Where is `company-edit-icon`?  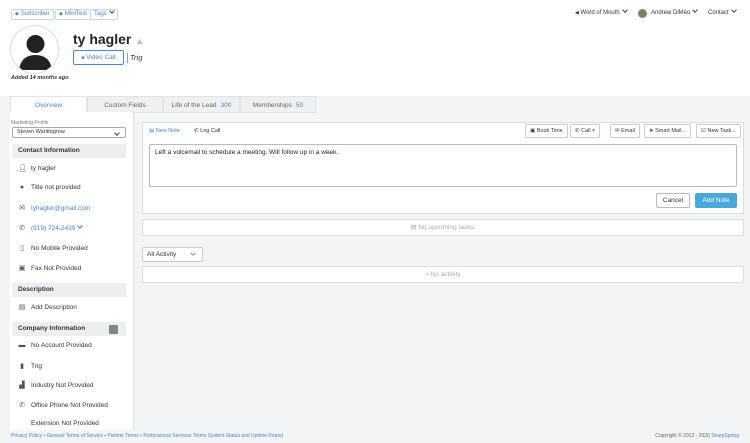
company-edit-icon is located at coordinates (113, 329).